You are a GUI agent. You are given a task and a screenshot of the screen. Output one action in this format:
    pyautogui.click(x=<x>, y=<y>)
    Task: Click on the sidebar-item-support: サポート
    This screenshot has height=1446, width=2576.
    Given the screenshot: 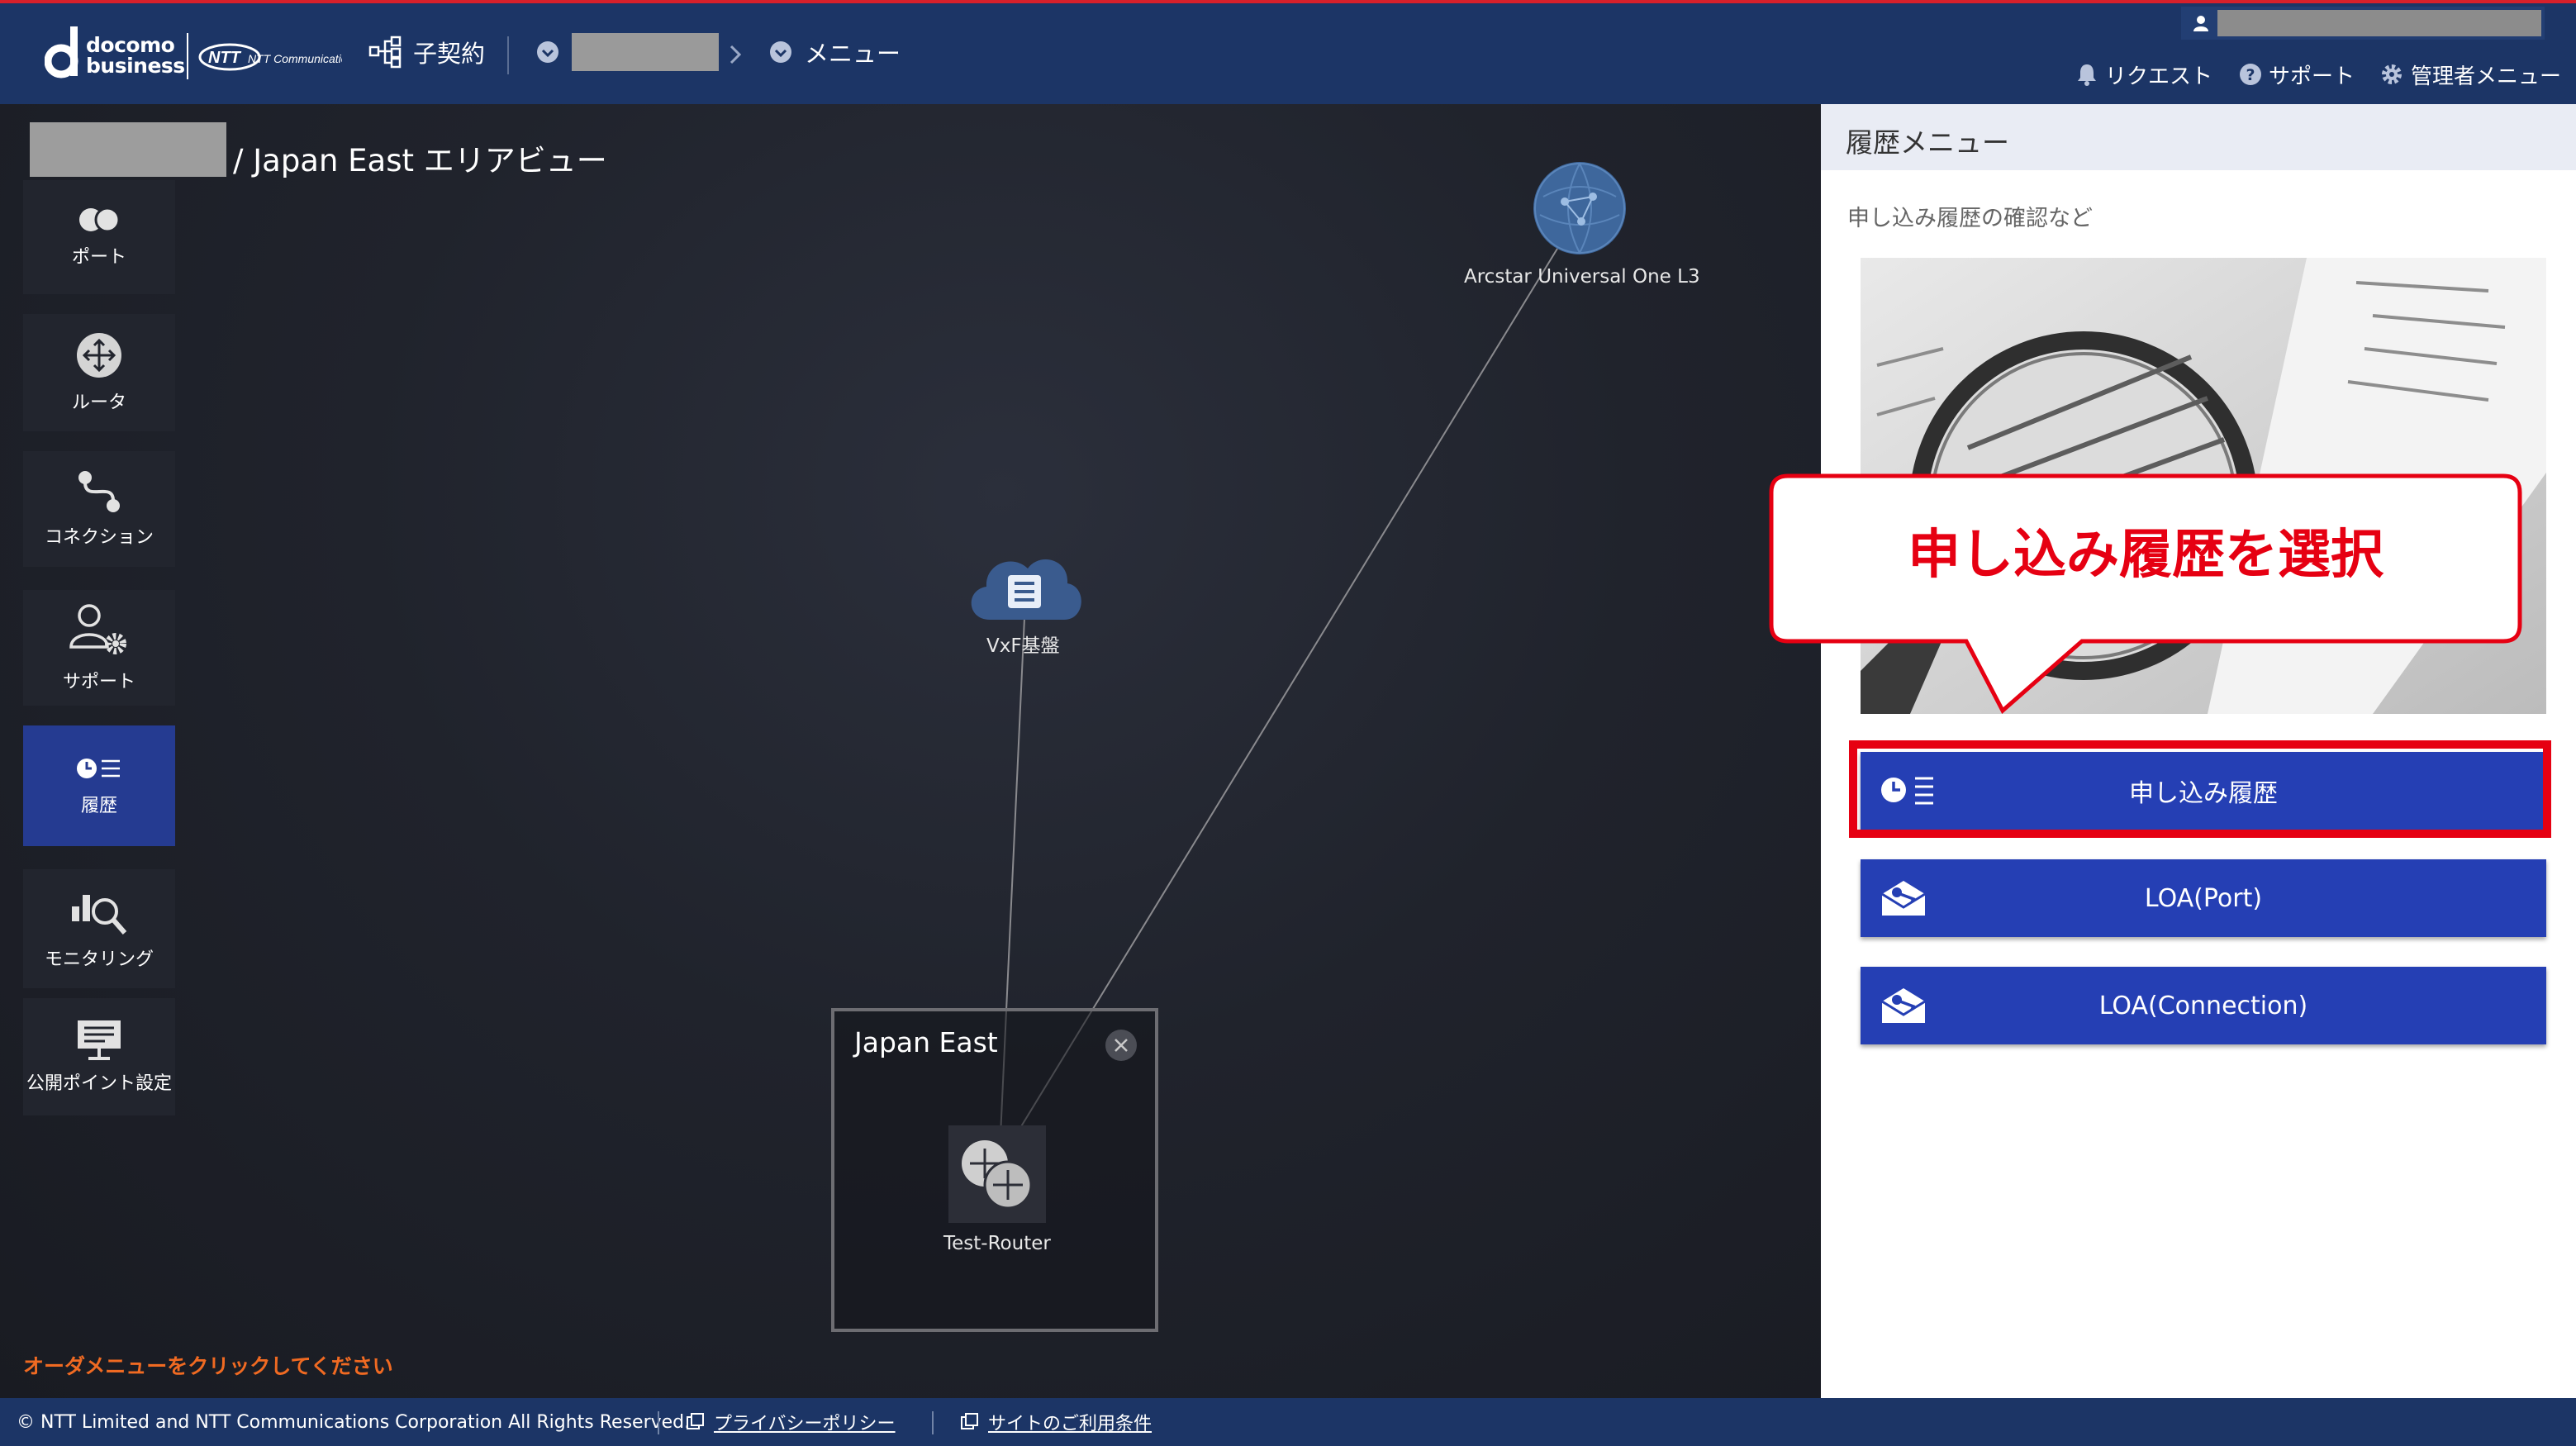 What is the action you would take?
    pyautogui.click(x=99, y=648)
    